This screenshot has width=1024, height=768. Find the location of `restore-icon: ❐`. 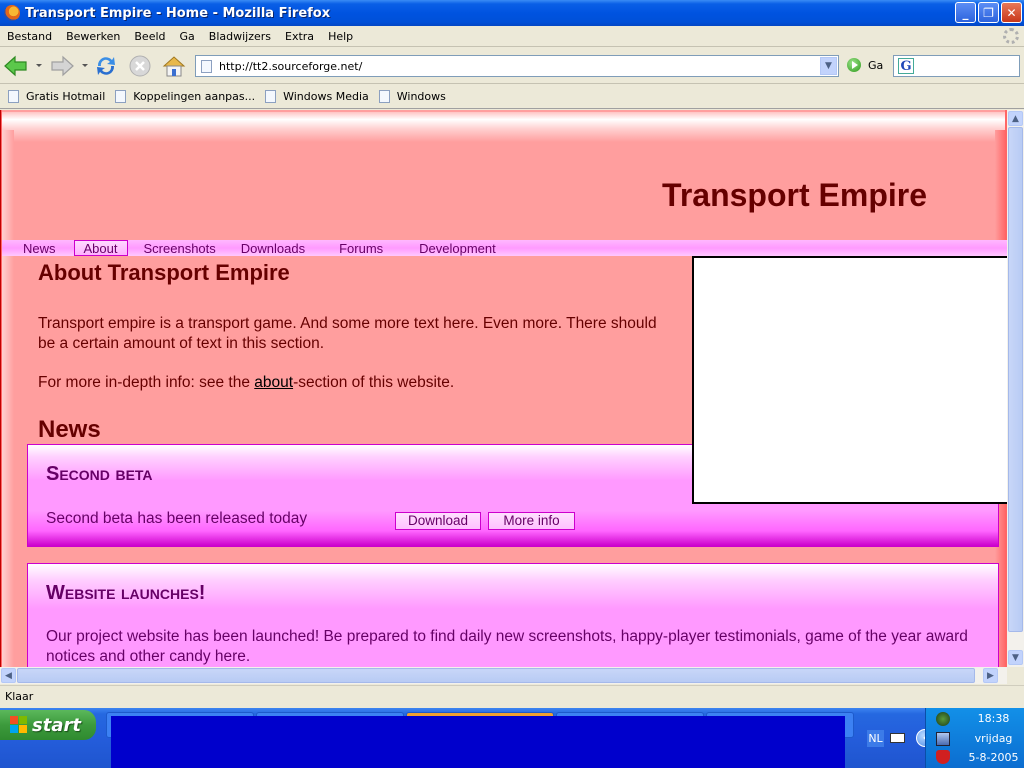

restore-icon: ❐ is located at coordinates (988, 12).